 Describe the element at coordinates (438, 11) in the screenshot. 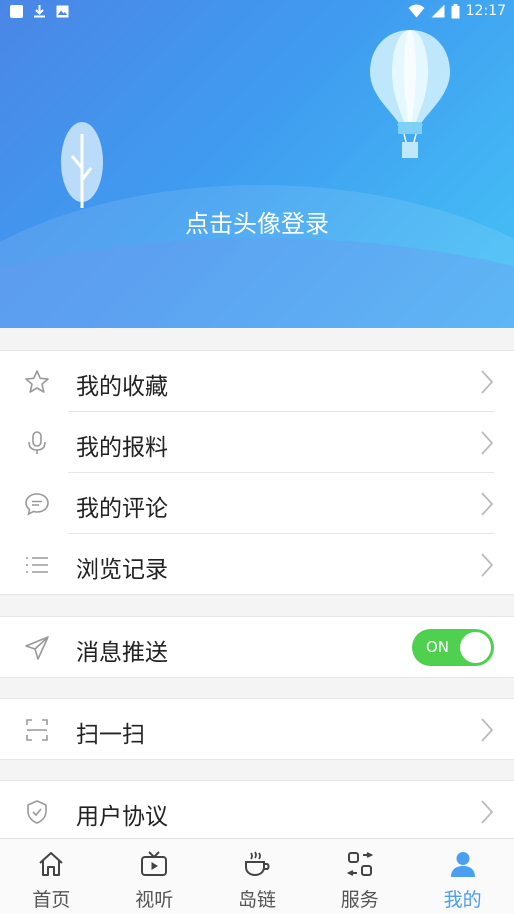

I see `signal-icon` at that location.